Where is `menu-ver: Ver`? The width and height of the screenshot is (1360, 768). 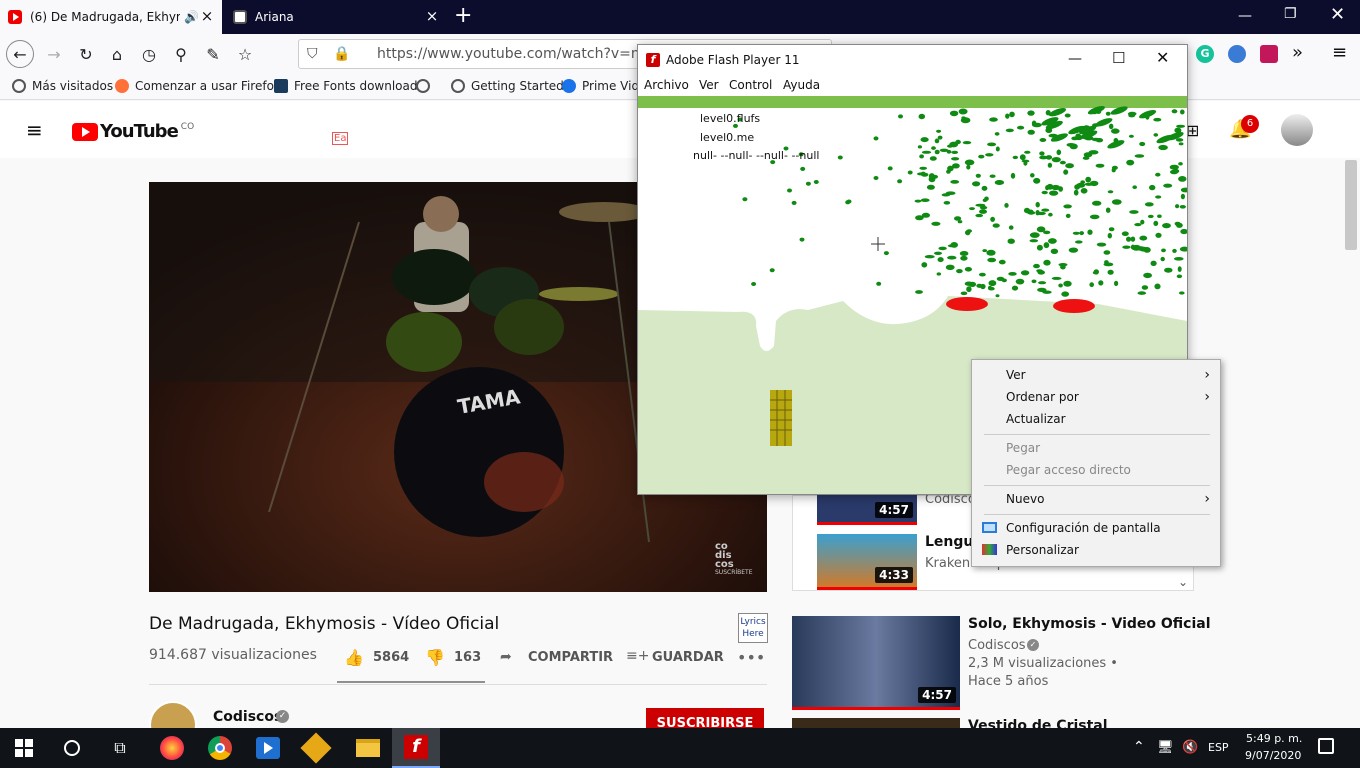
menu-ver: Ver is located at coordinates (709, 85).